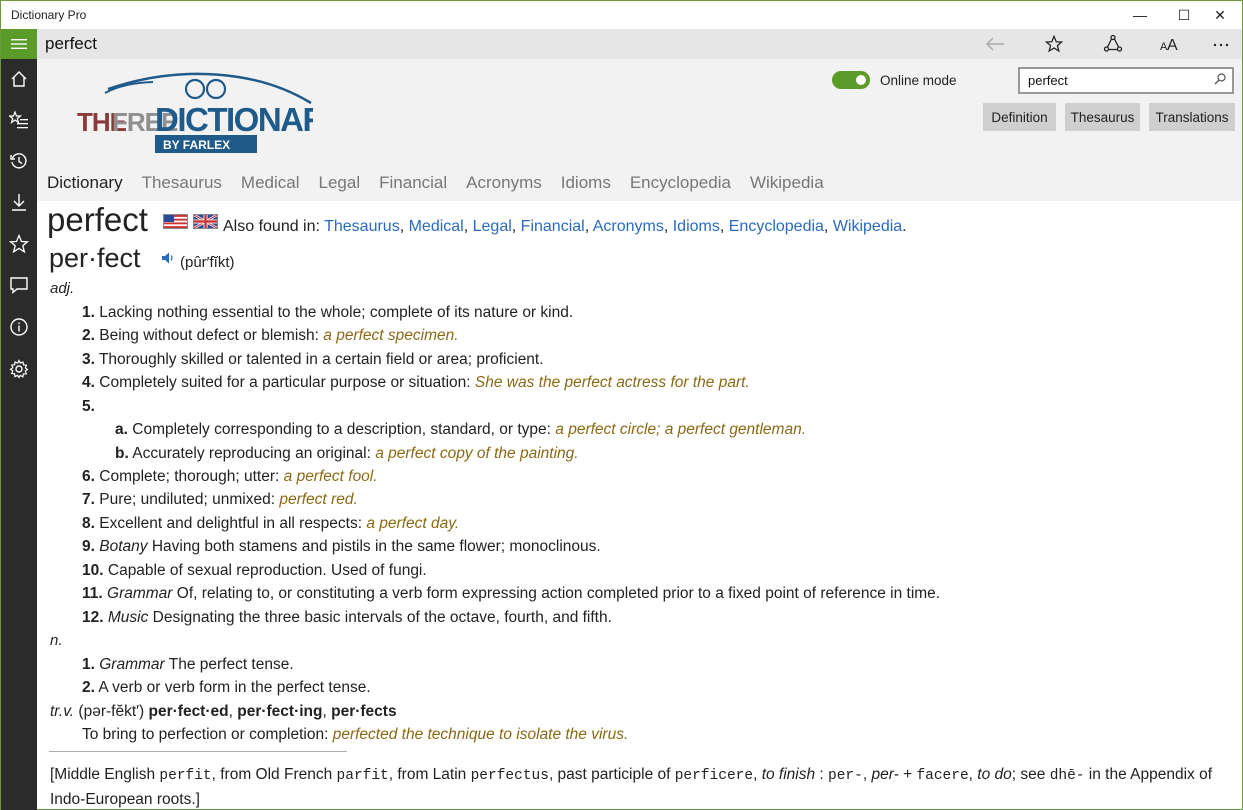 Image resolution: width=1243 pixels, height=810 pixels. What do you see at coordinates (168, 259) in the screenshot?
I see `speaker-icon` at bounding box center [168, 259].